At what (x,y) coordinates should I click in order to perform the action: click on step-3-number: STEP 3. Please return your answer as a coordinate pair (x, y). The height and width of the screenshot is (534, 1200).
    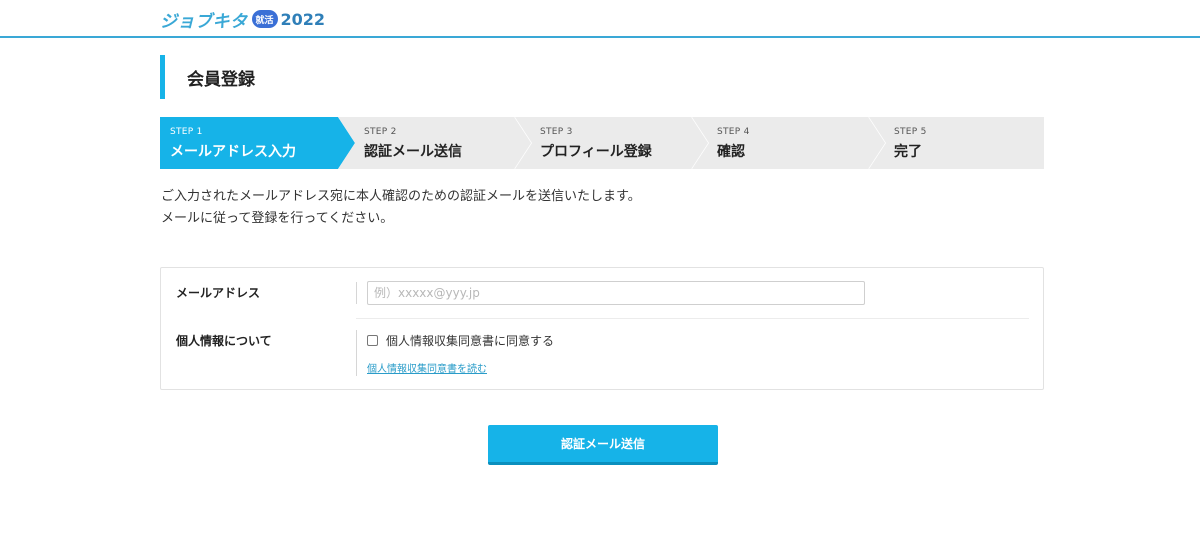
    Looking at the image, I should click on (556, 132).